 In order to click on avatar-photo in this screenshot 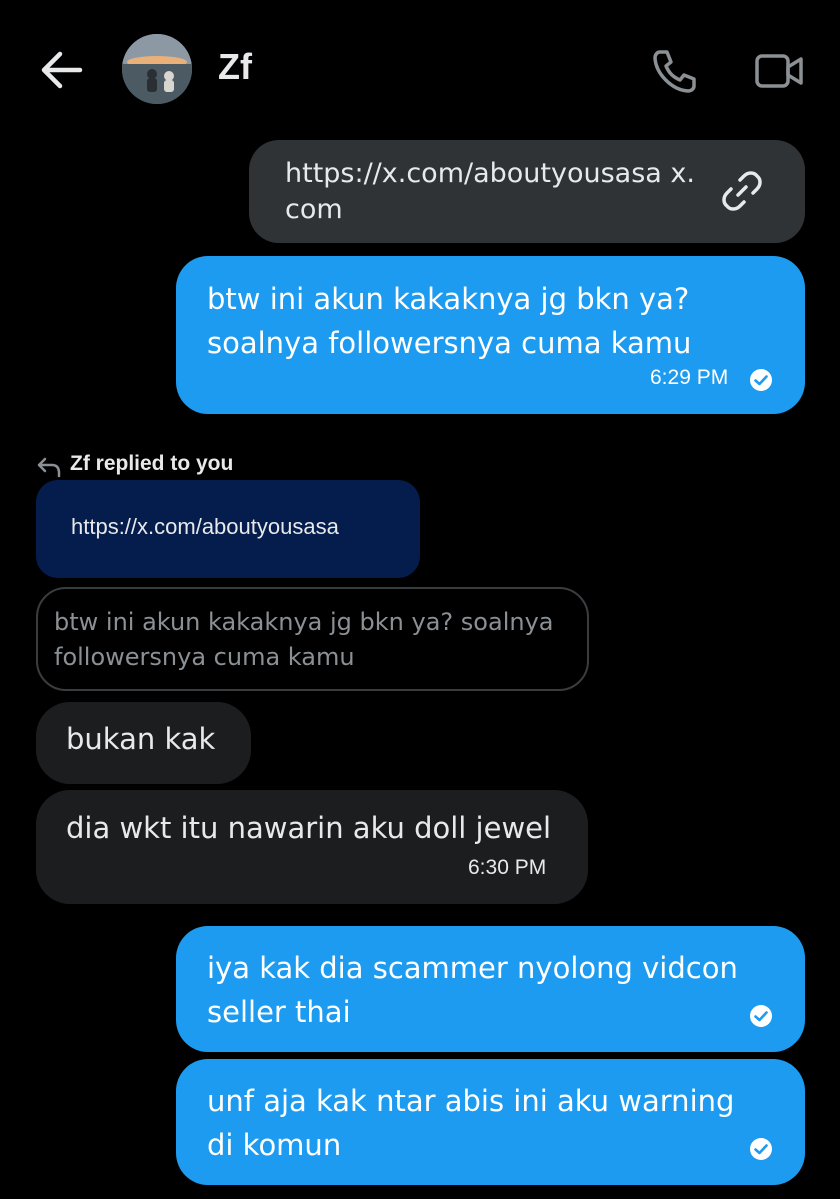, I will do `click(157, 69)`.